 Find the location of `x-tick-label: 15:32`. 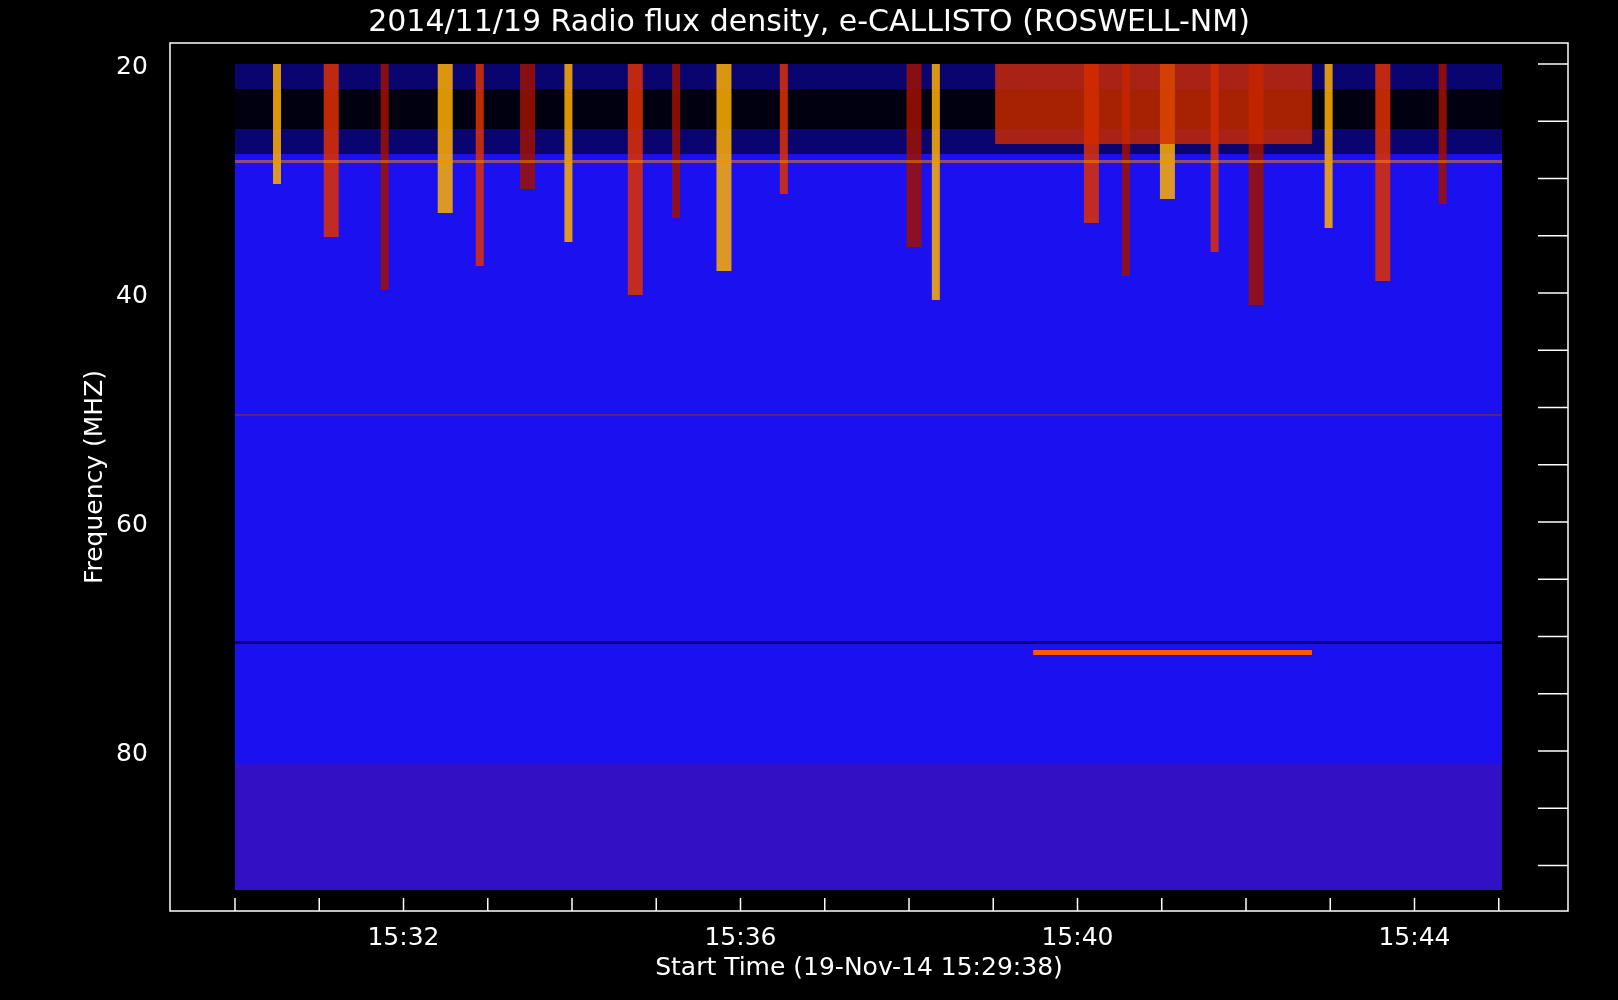

x-tick-label: 15:32 is located at coordinates (403, 936).